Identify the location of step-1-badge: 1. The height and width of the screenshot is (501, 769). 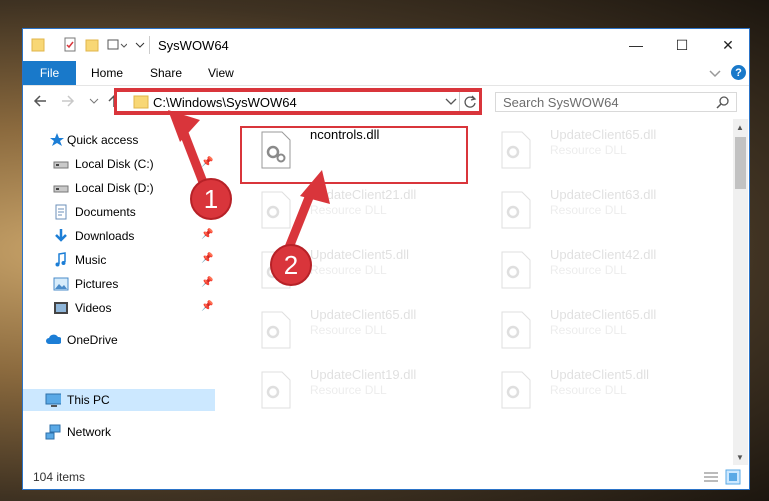
(211, 199).